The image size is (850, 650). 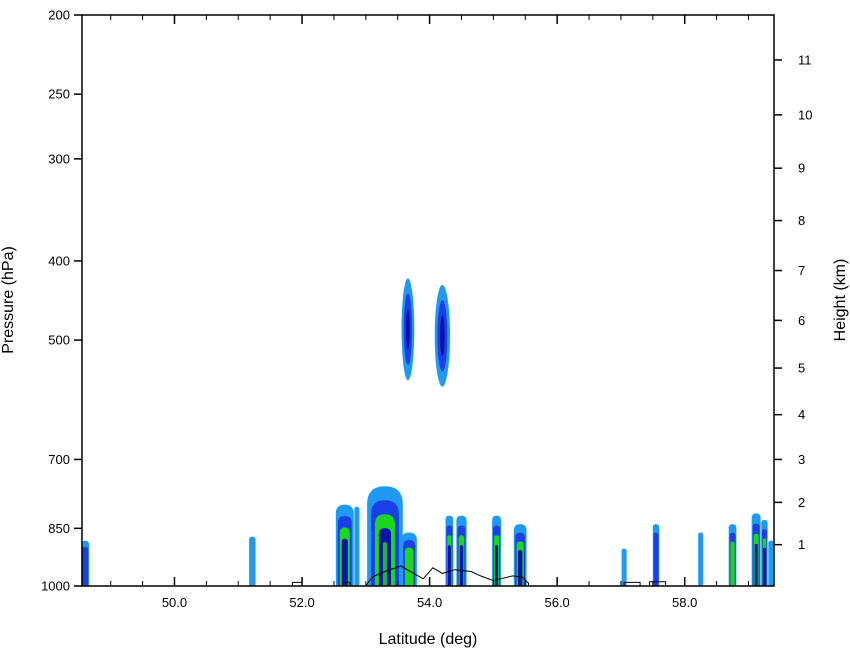 I want to click on x-tick-label: 52.0, so click(x=301, y=602).